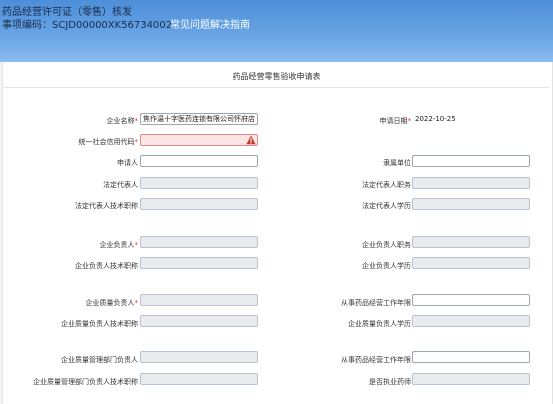  I want to click on legal-rep-edu-input, so click(471, 204).